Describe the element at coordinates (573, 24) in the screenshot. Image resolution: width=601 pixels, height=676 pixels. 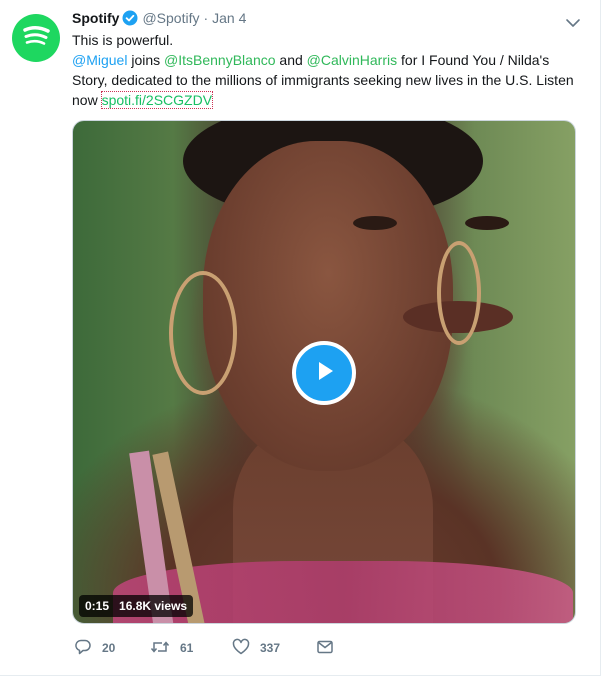
I see `chevron-down-icon` at that location.